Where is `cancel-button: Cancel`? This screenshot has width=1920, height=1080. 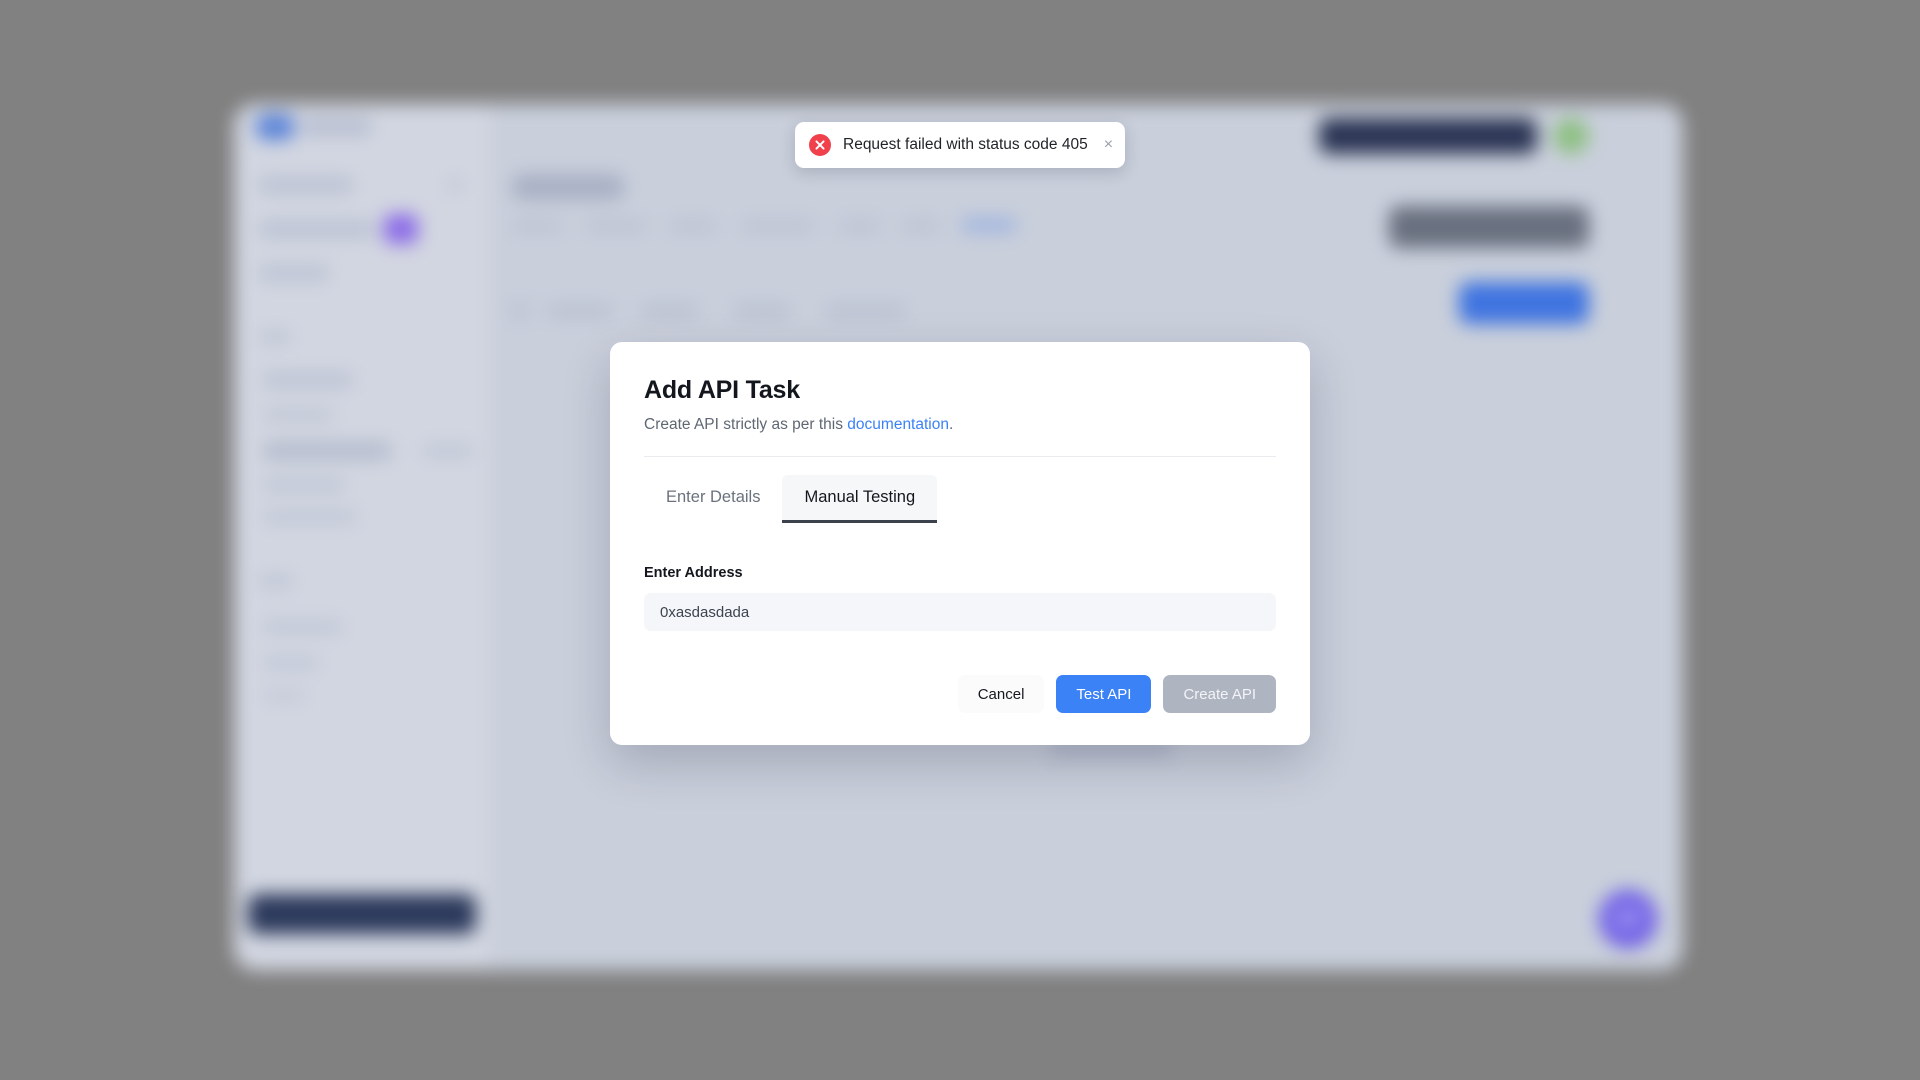
cancel-button: Cancel is located at coordinates (1001, 694).